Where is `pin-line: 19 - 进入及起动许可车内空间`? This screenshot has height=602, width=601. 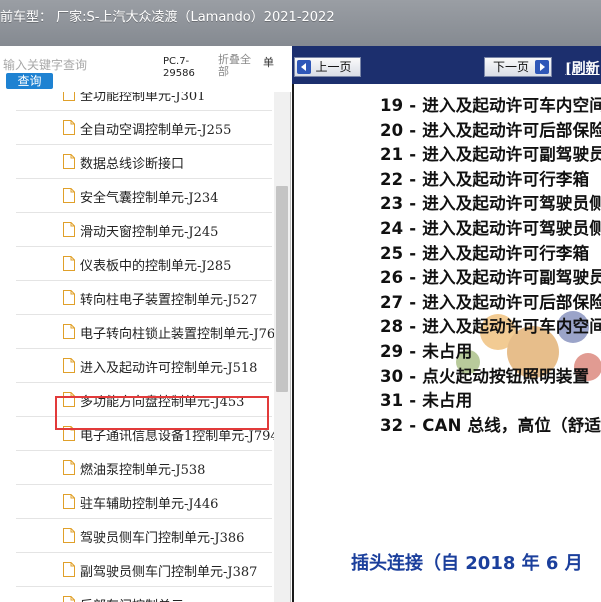 pin-line: 19 - 进入及起动许可车内空间 is located at coordinates (490, 105).